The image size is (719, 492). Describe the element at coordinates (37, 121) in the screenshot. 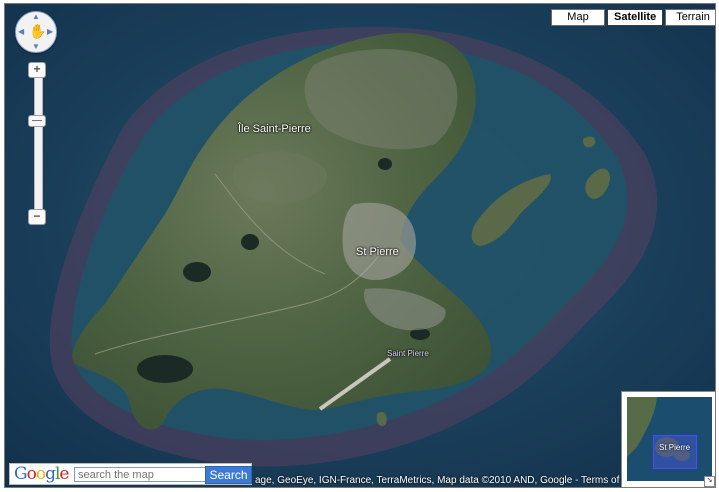

I see `zoom-slider-handle` at that location.